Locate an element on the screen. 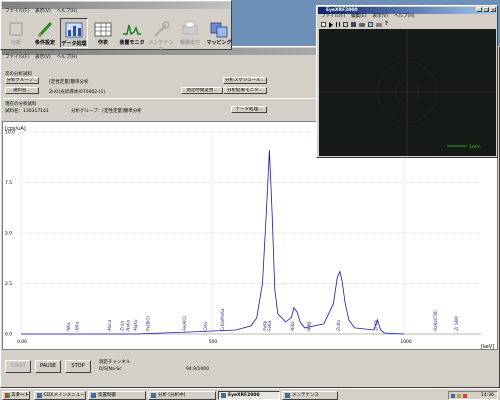 The image size is (500, 400). close-icon: × is located at coordinates (493, 9).